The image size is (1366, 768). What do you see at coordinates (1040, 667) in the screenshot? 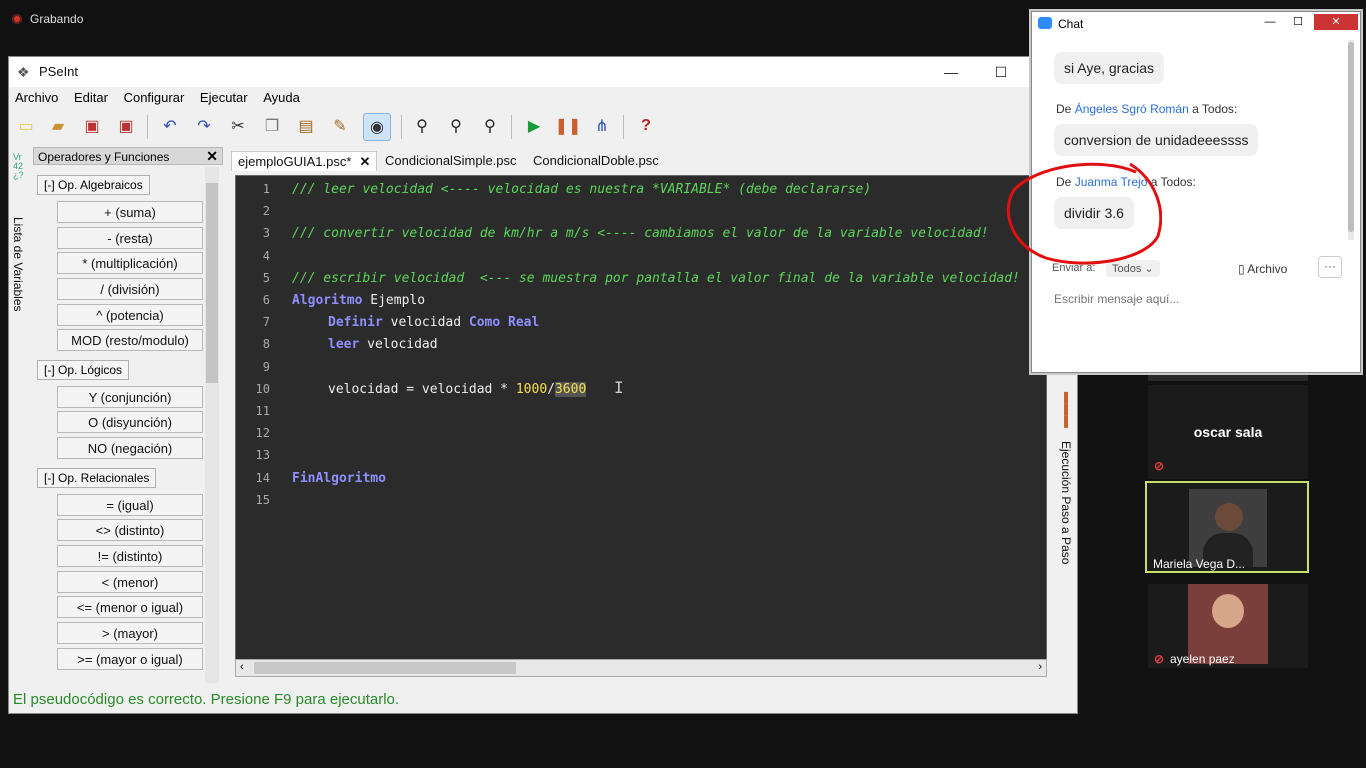
I see `scroll-right-icon: ›` at bounding box center [1040, 667].